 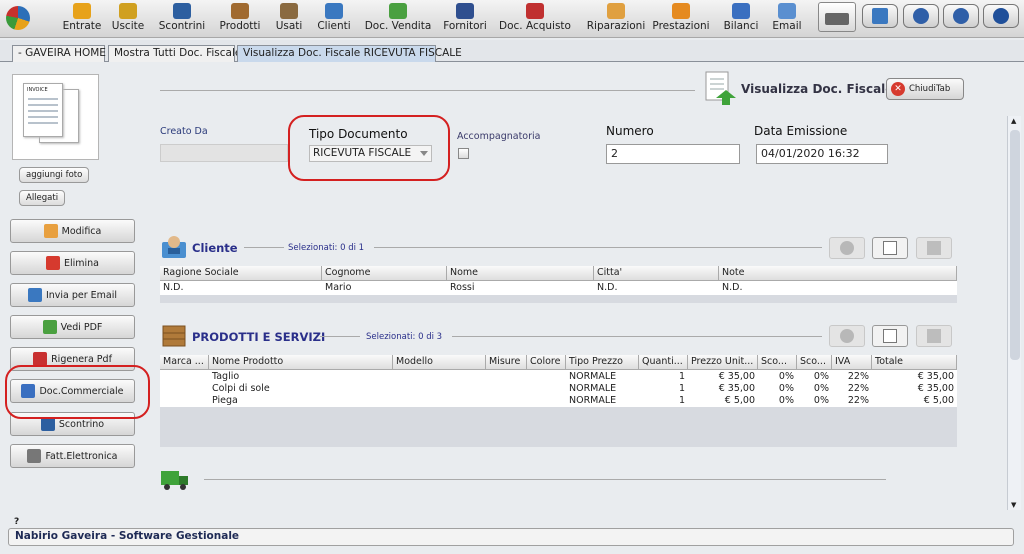 I want to click on toolbar-fornitori-button: Fornitori, so click(x=465, y=19).